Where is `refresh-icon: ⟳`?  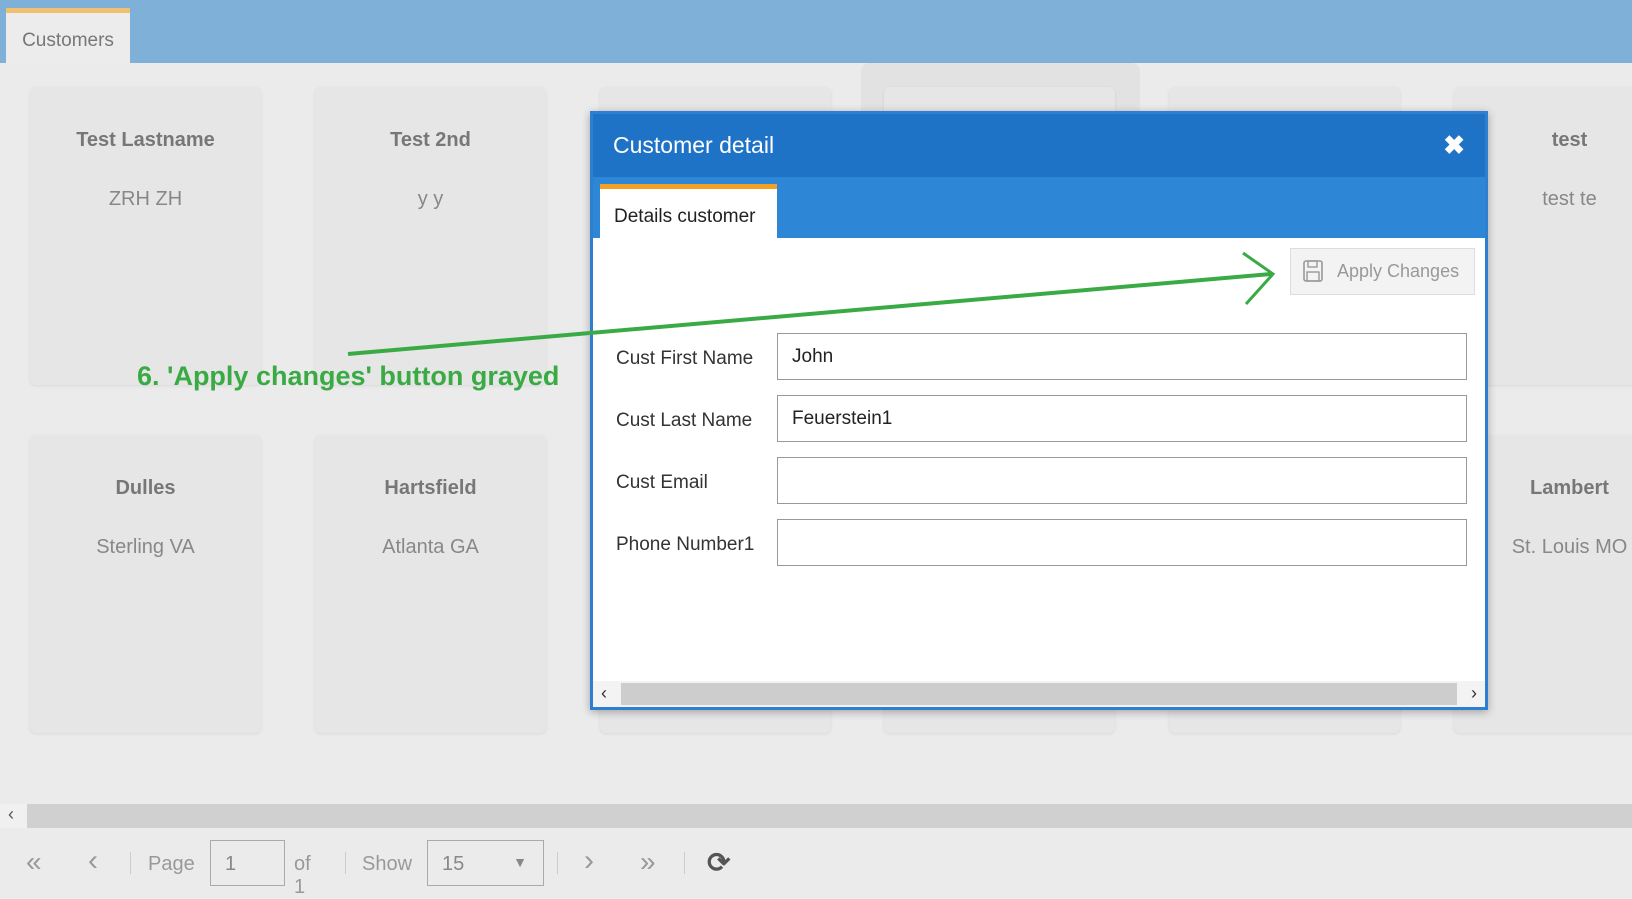 refresh-icon: ⟳ is located at coordinates (718, 862).